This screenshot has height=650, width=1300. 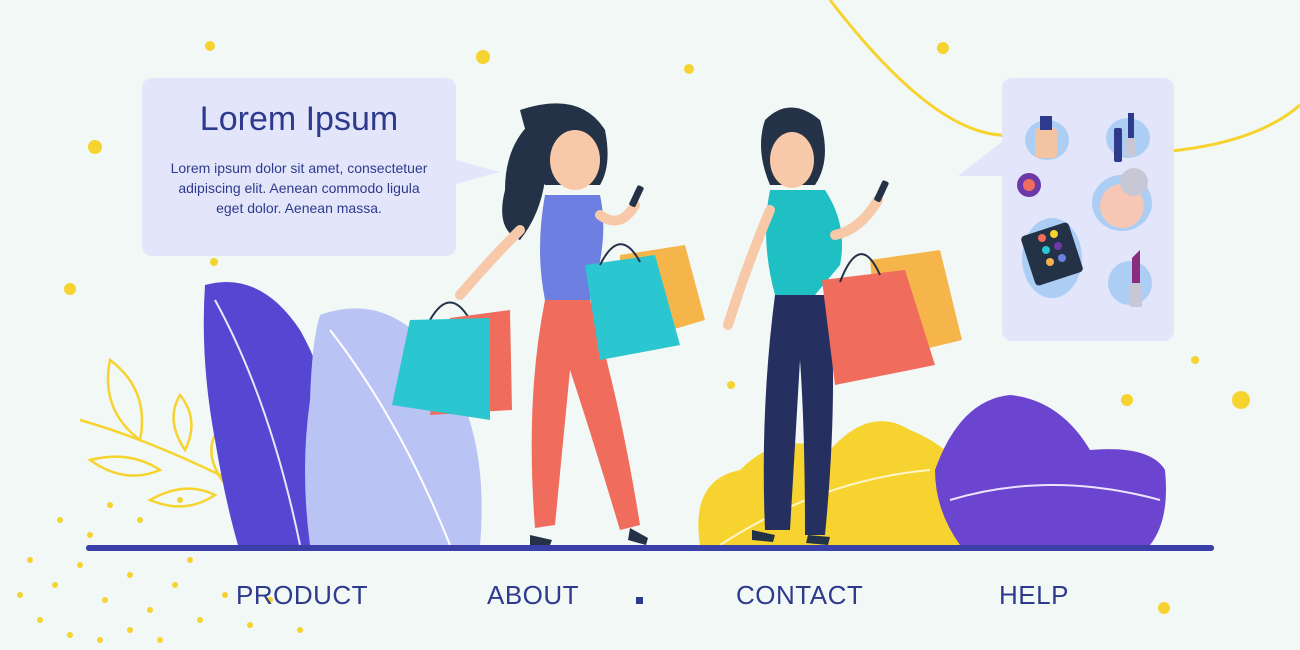 What do you see at coordinates (1029, 185) in the screenshot?
I see `eyeshadow-icon` at bounding box center [1029, 185].